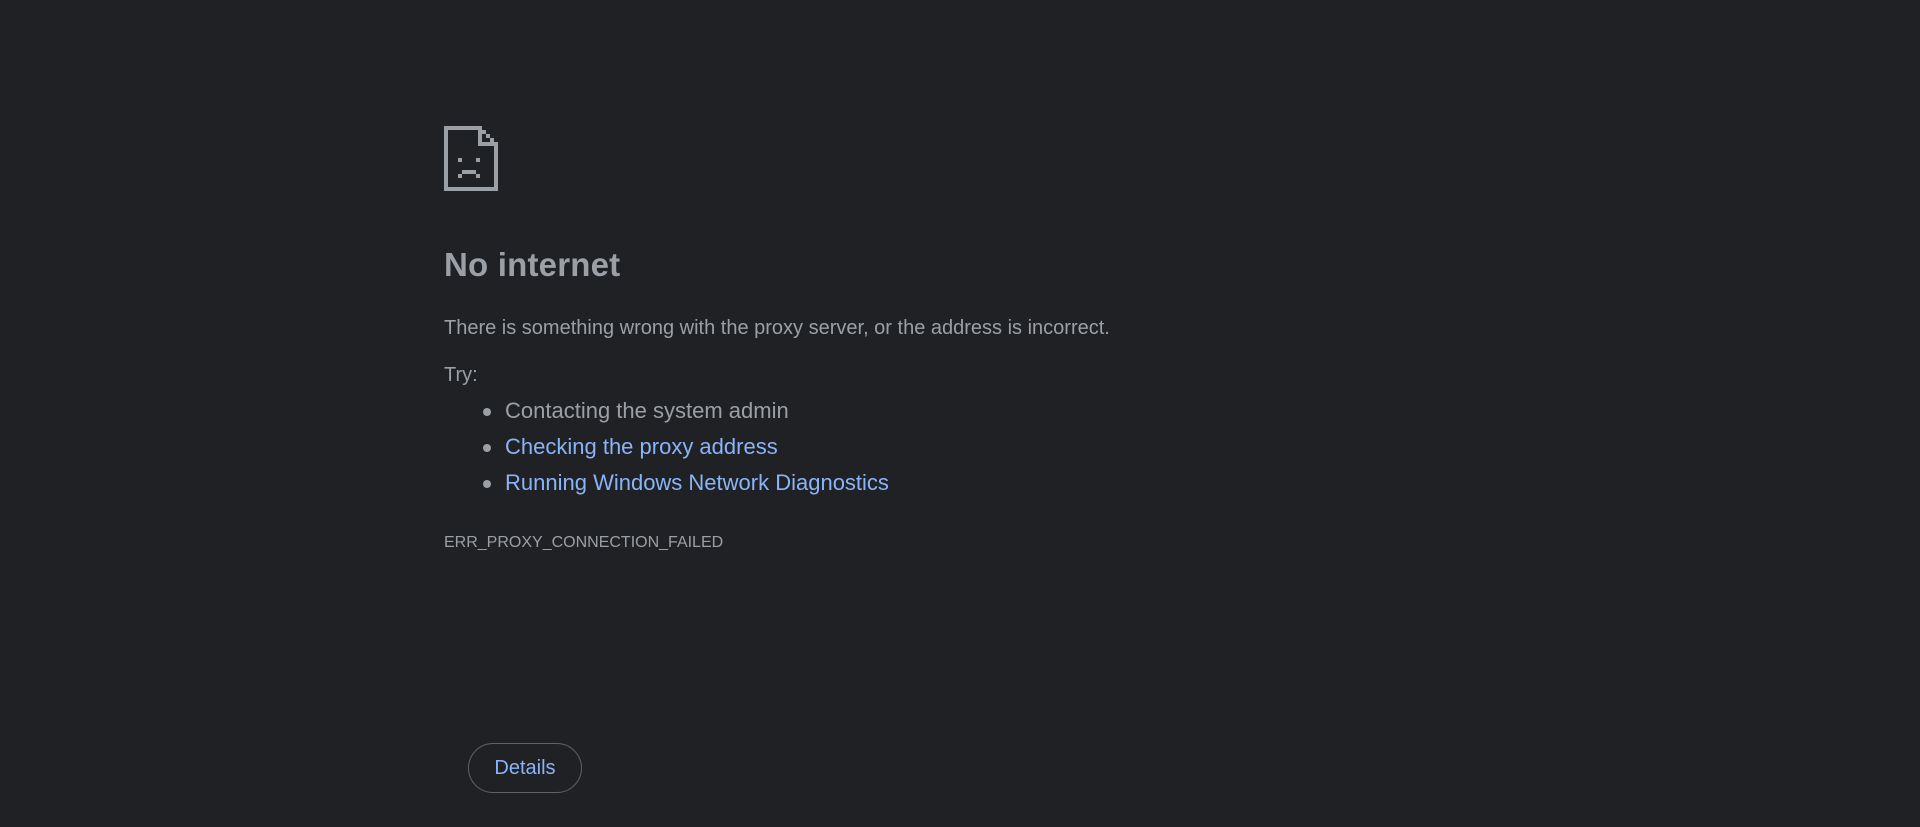  I want to click on try-label: Try:, so click(461, 375).